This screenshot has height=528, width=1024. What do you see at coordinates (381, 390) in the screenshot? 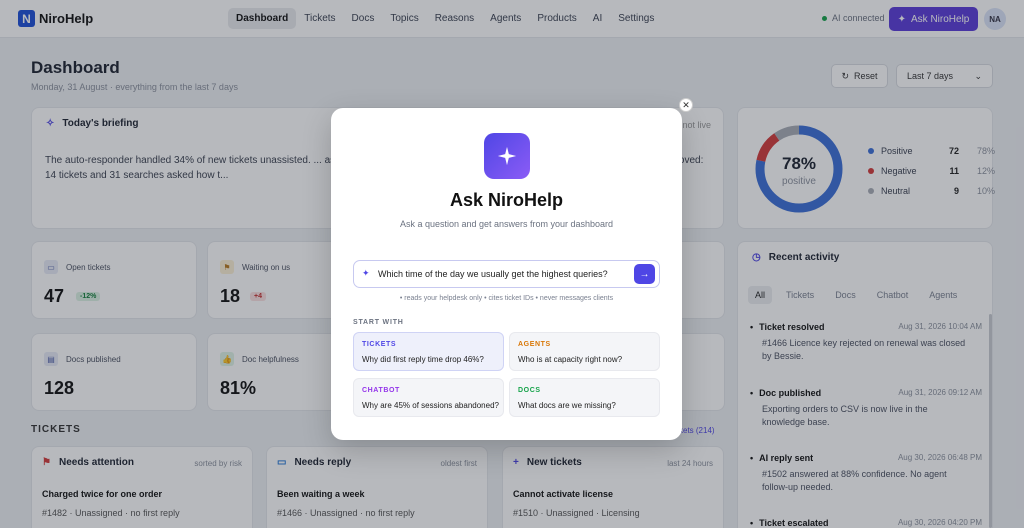
I see `suggestion-tag: CHATBOT` at bounding box center [381, 390].